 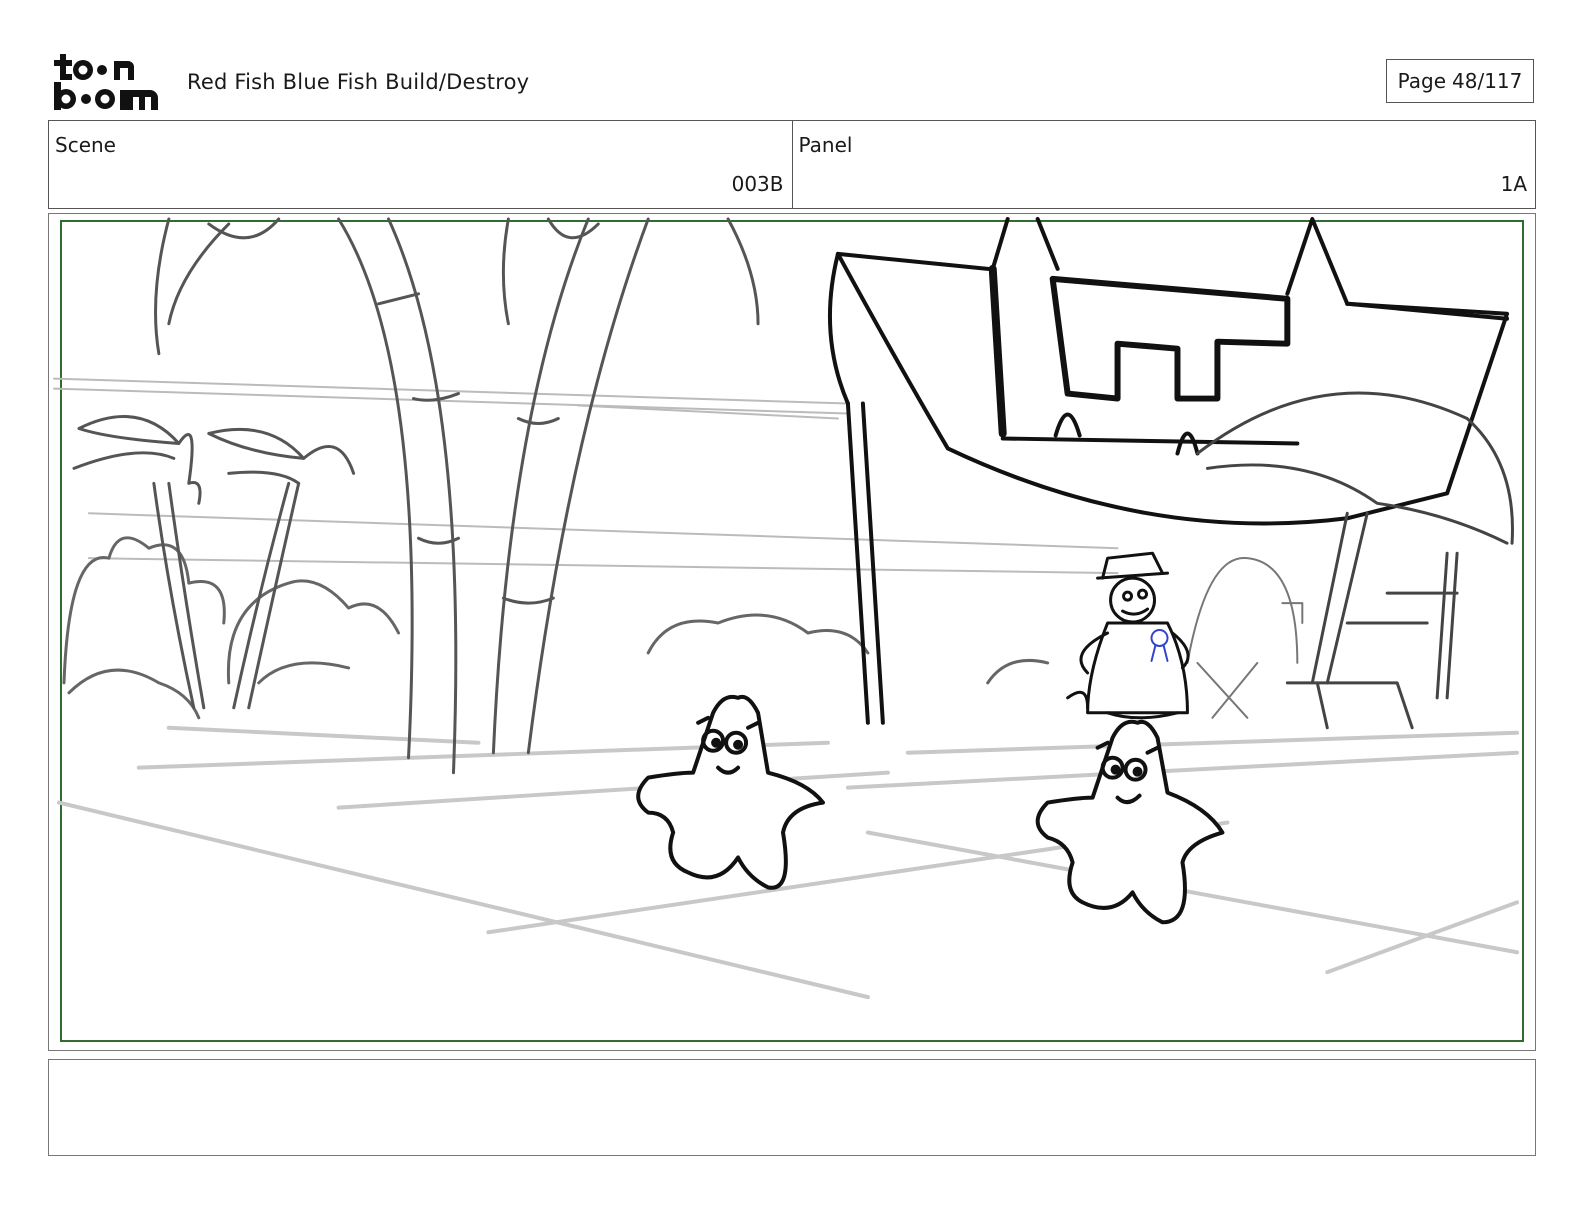 I want to click on toon-boom-logo, so click(x=107, y=82).